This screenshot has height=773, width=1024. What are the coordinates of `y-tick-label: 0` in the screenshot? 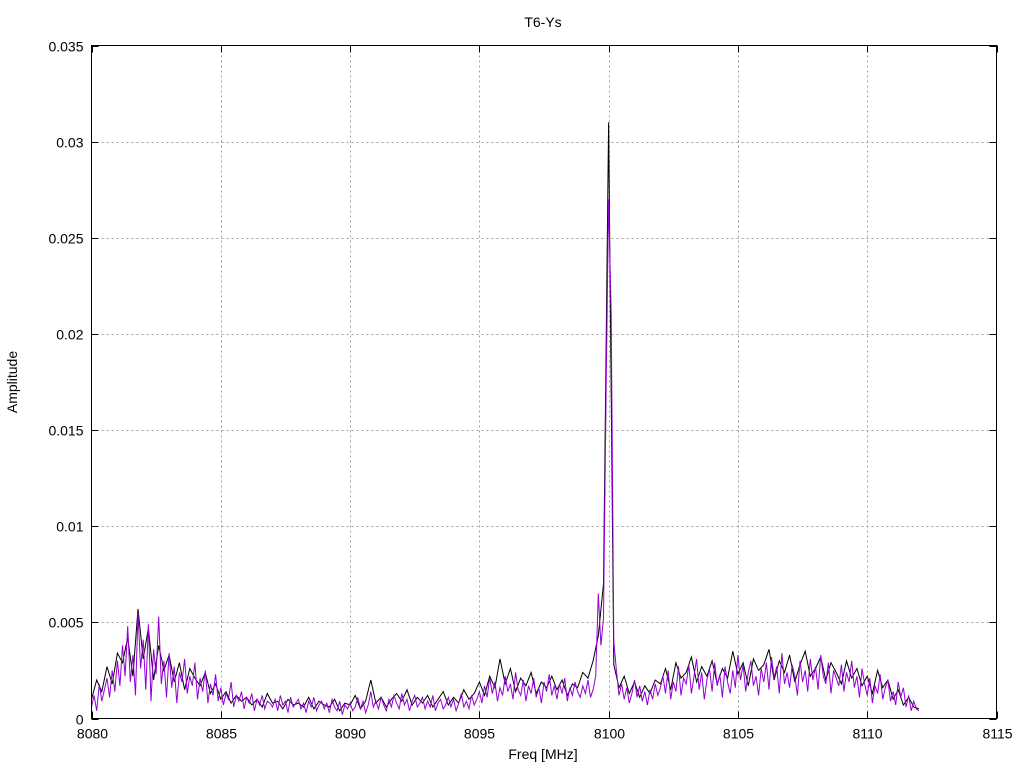 It's located at (80, 720).